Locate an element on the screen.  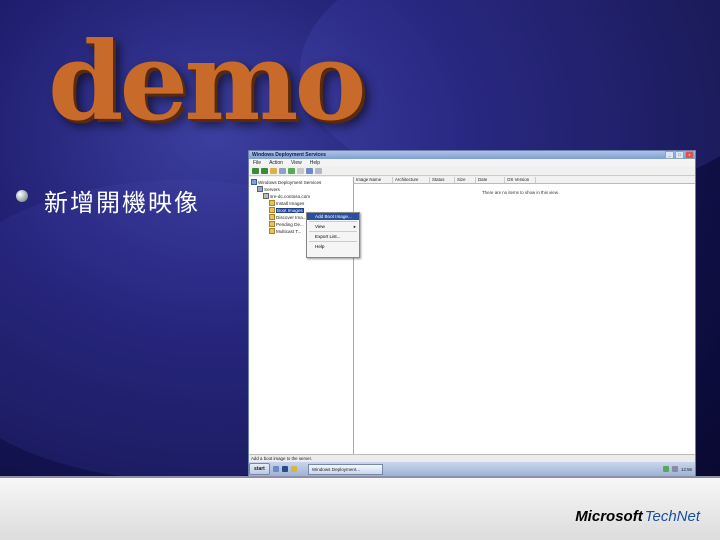
volume-icon is located at coordinates (675, 469).